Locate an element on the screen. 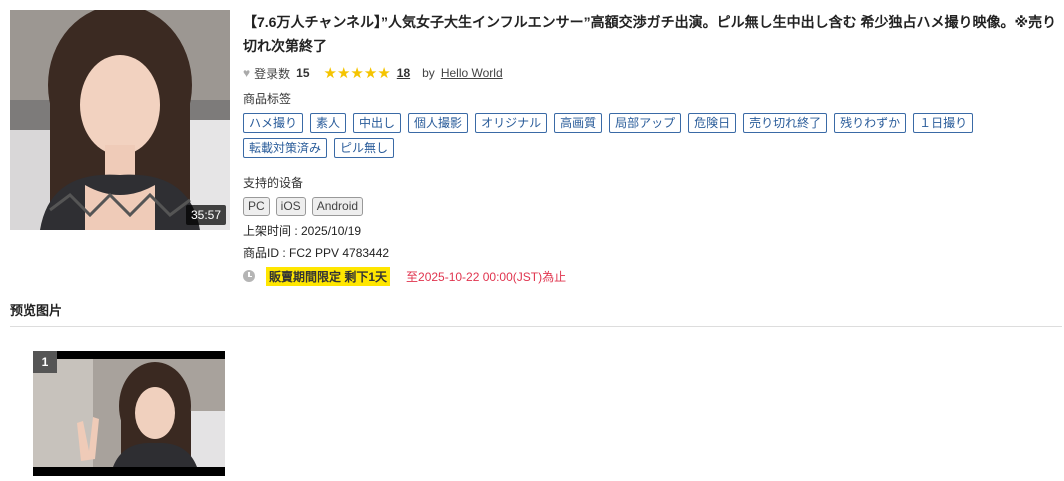  release-date: 上架时间 : 2025/10/19 is located at coordinates (302, 231).